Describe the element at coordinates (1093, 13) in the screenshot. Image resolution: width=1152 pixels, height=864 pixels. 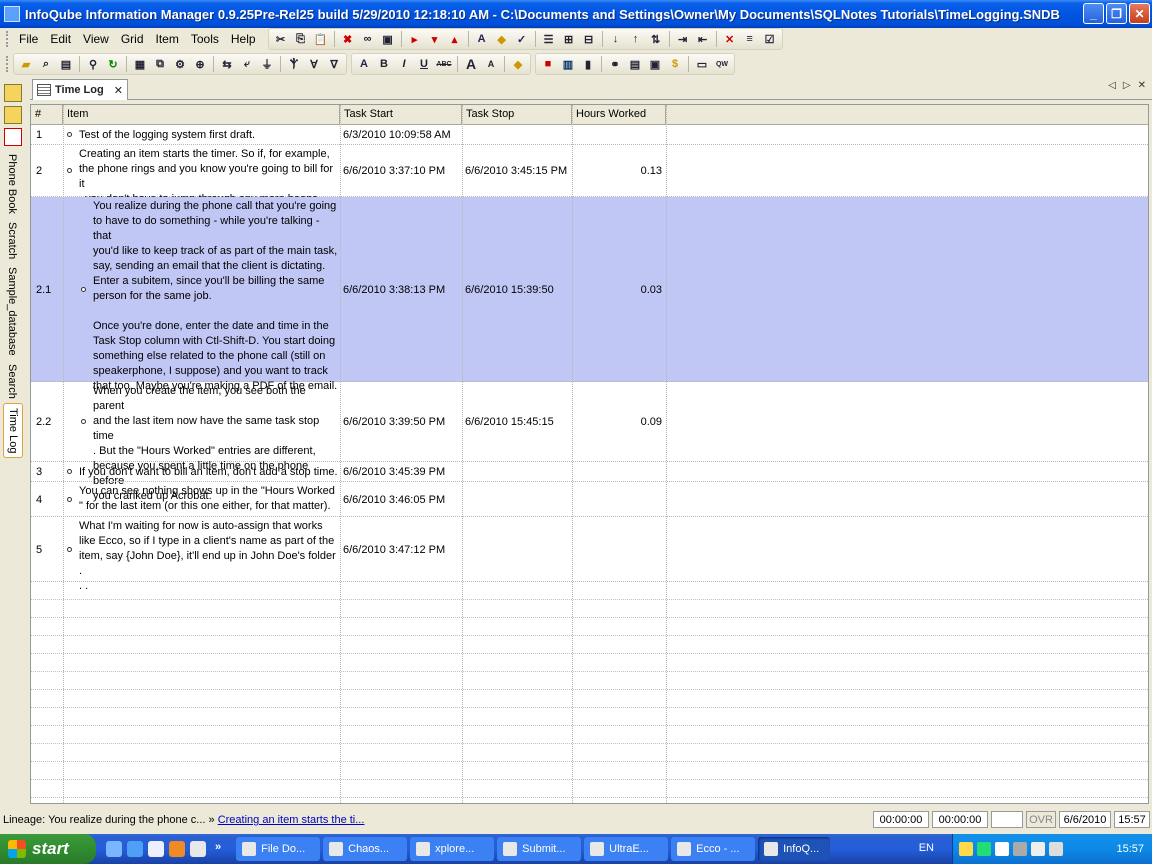
I see `minimize-button: _` at that location.